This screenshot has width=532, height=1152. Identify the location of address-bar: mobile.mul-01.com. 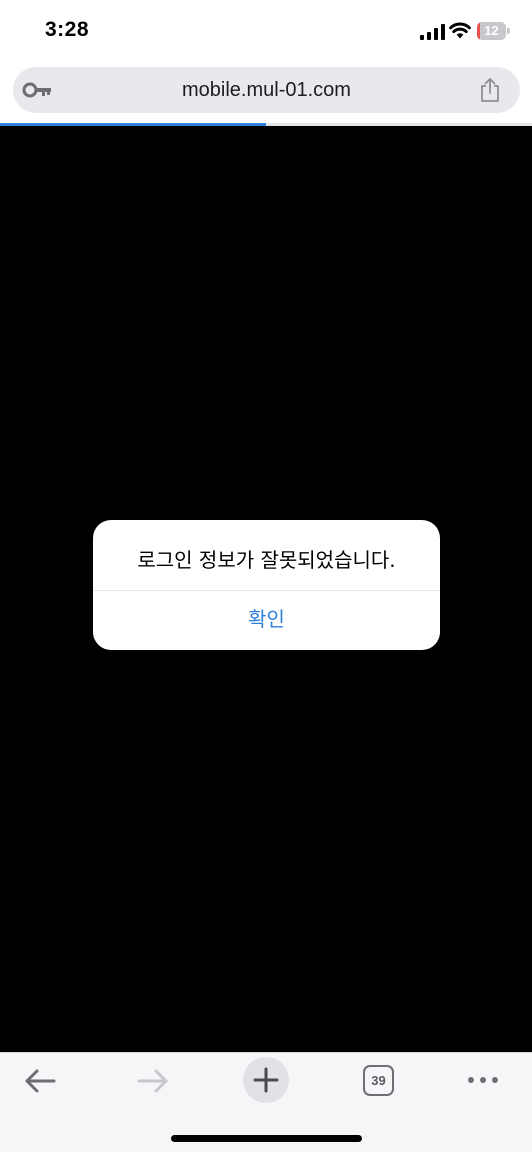
(266, 90).